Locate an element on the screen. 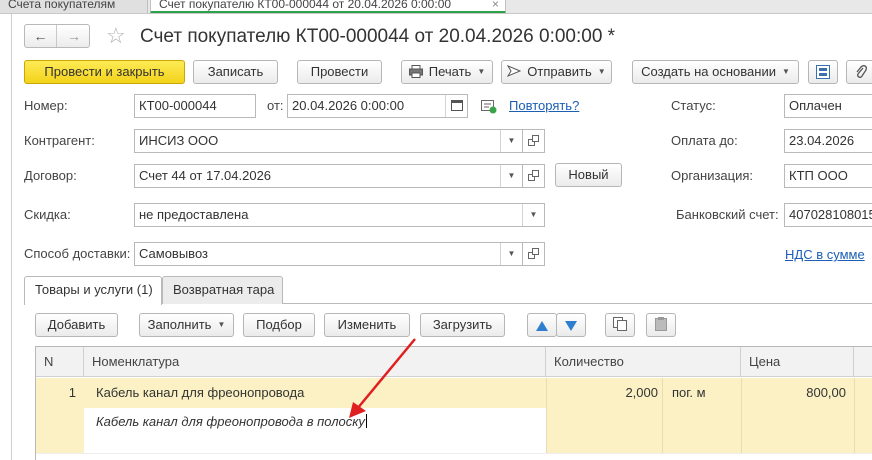 This screenshot has height=460, width=872. bank-account-field: 407028108015 is located at coordinates (828, 215).